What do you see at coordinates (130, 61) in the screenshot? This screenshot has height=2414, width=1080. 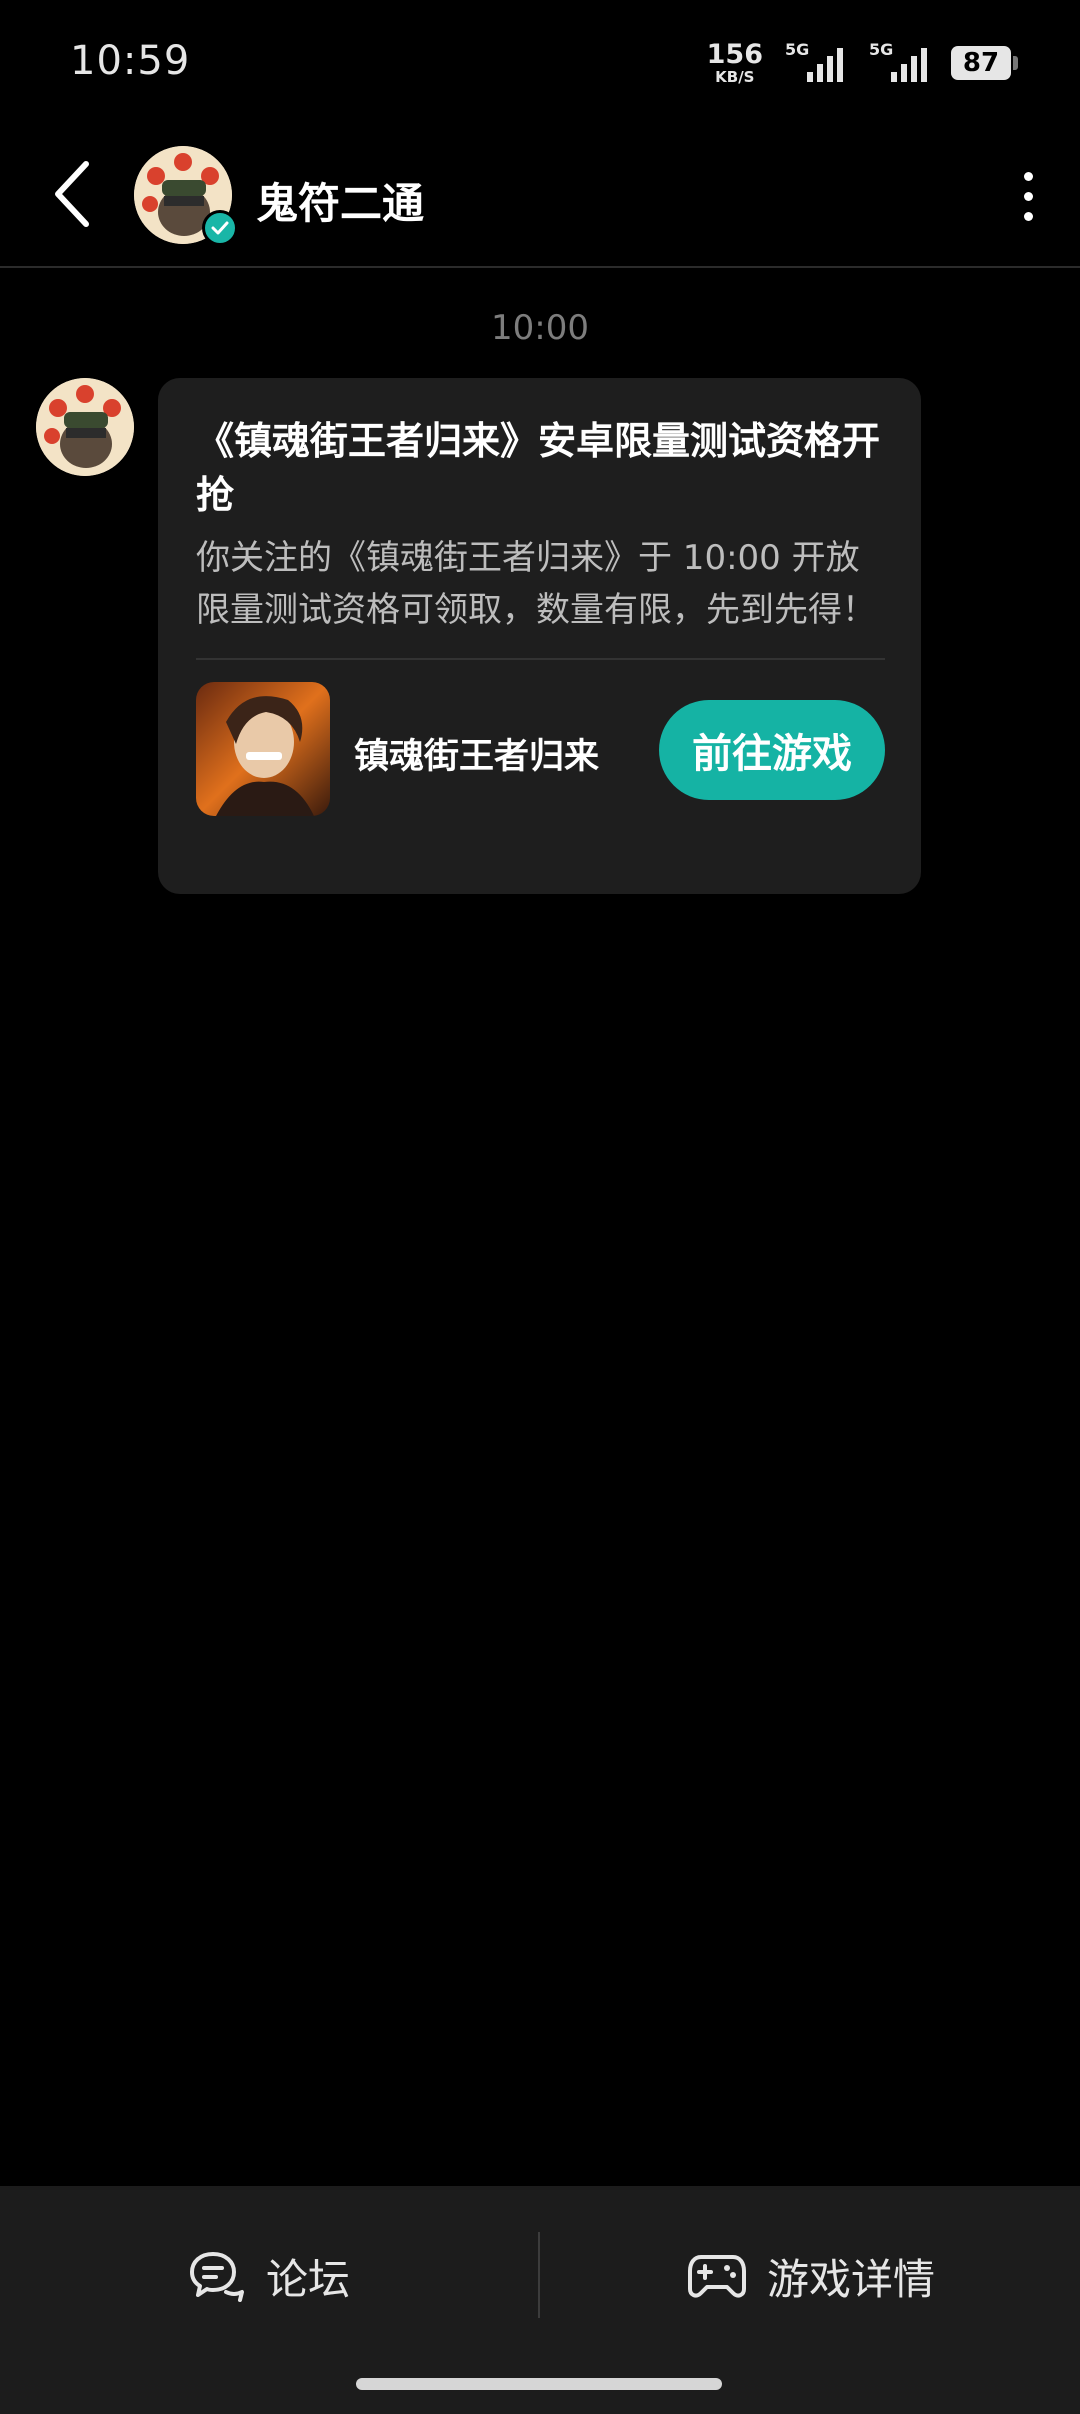 I see `status-time: 10:59` at bounding box center [130, 61].